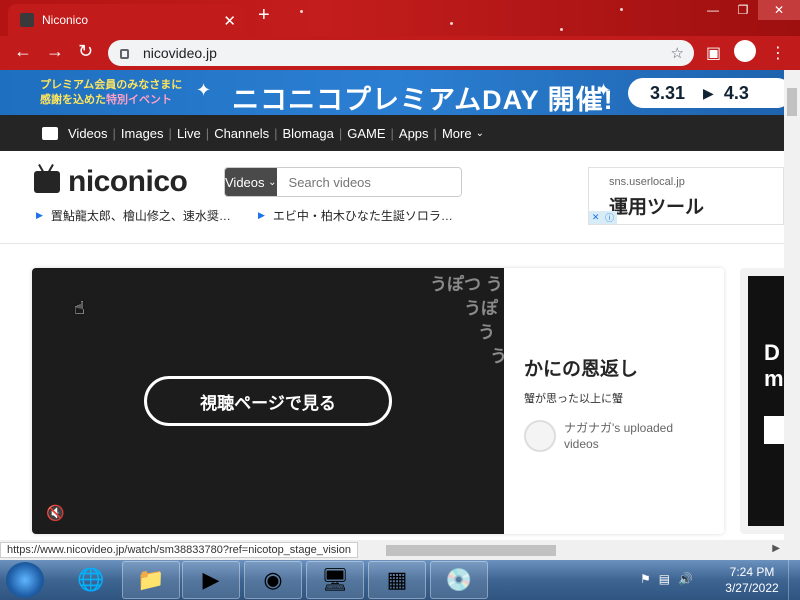 This screenshot has height=600, width=800. What do you see at coordinates (736, 92) in the screenshot?
I see `date-end: 4.3` at bounding box center [736, 92].